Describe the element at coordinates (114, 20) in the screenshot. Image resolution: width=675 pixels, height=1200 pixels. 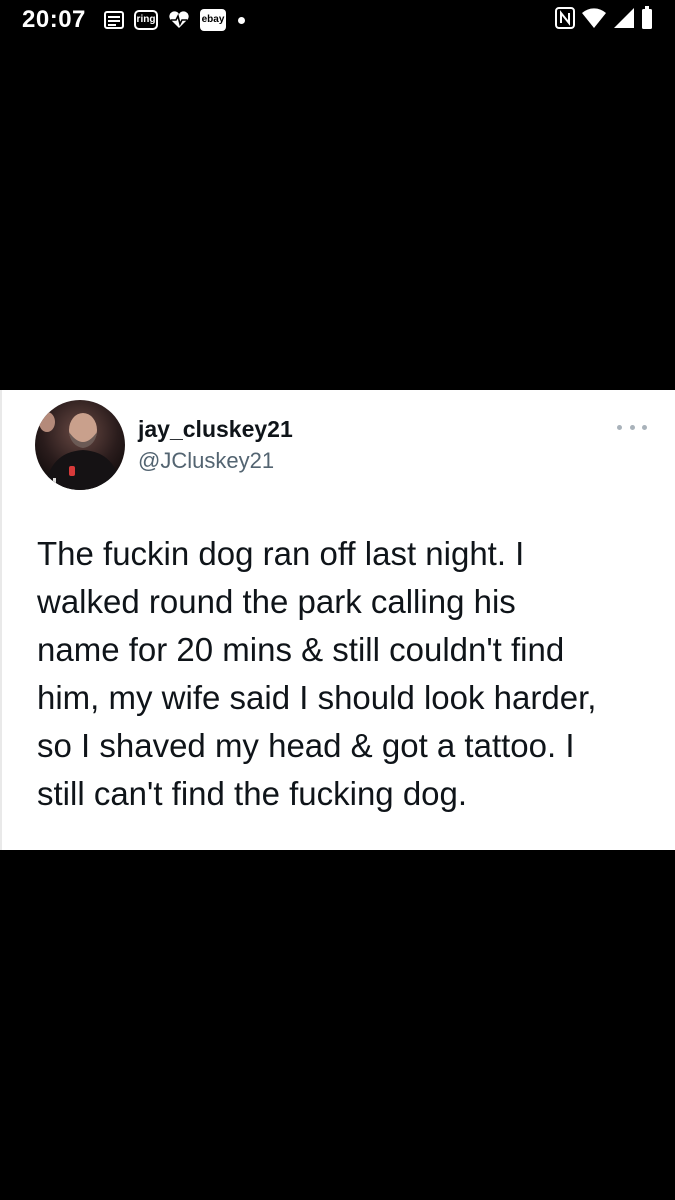
I see `news-icon` at that location.